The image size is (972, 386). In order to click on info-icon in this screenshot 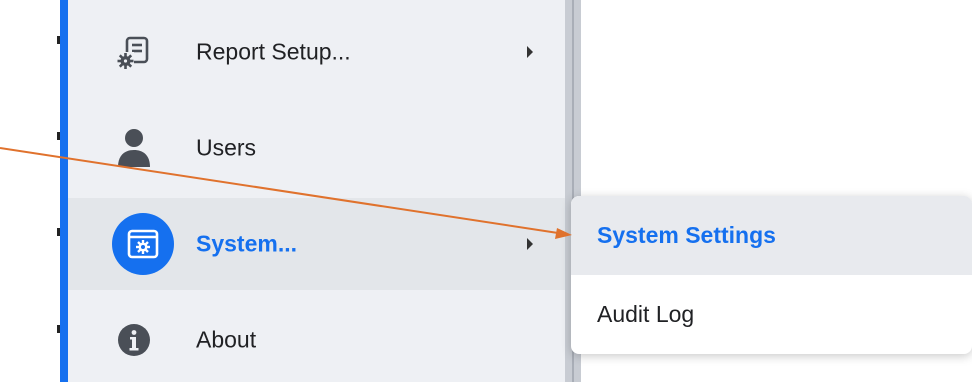, I will do `click(134, 340)`.